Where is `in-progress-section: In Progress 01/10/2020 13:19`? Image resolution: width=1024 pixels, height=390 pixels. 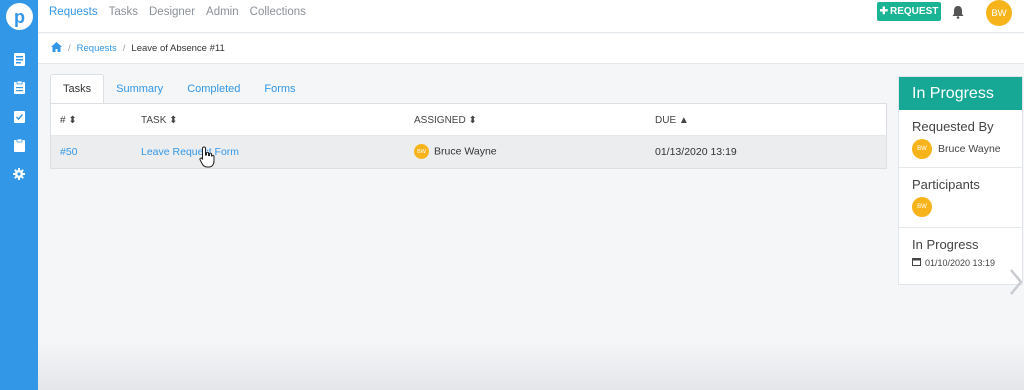 in-progress-section: In Progress 01/10/2020 13:19 is located at coordinates (960, 248).